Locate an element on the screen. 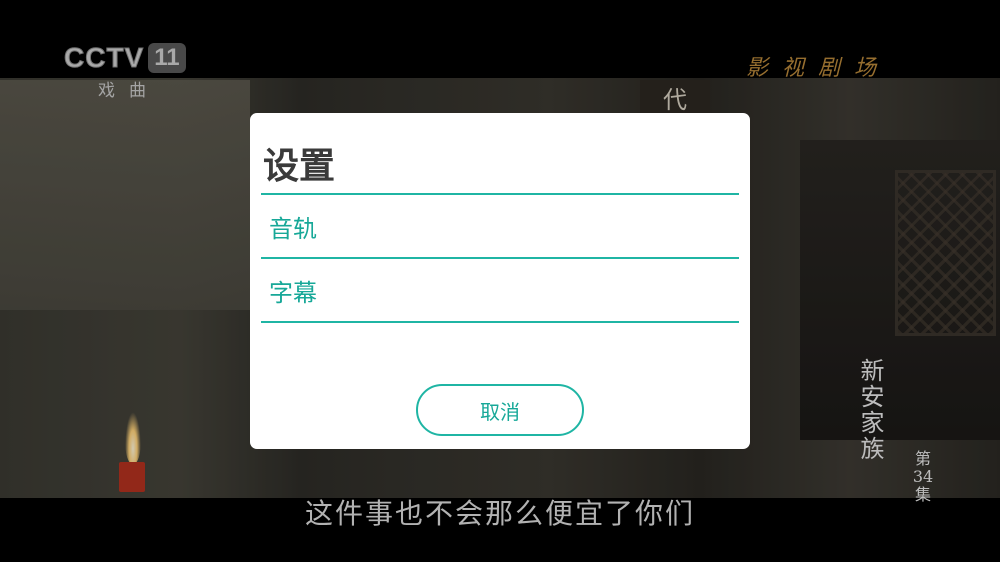 The height and width of the screenshot is (562, 1000). subtitle-option: 字幕 is located at coordinates (500, 291).